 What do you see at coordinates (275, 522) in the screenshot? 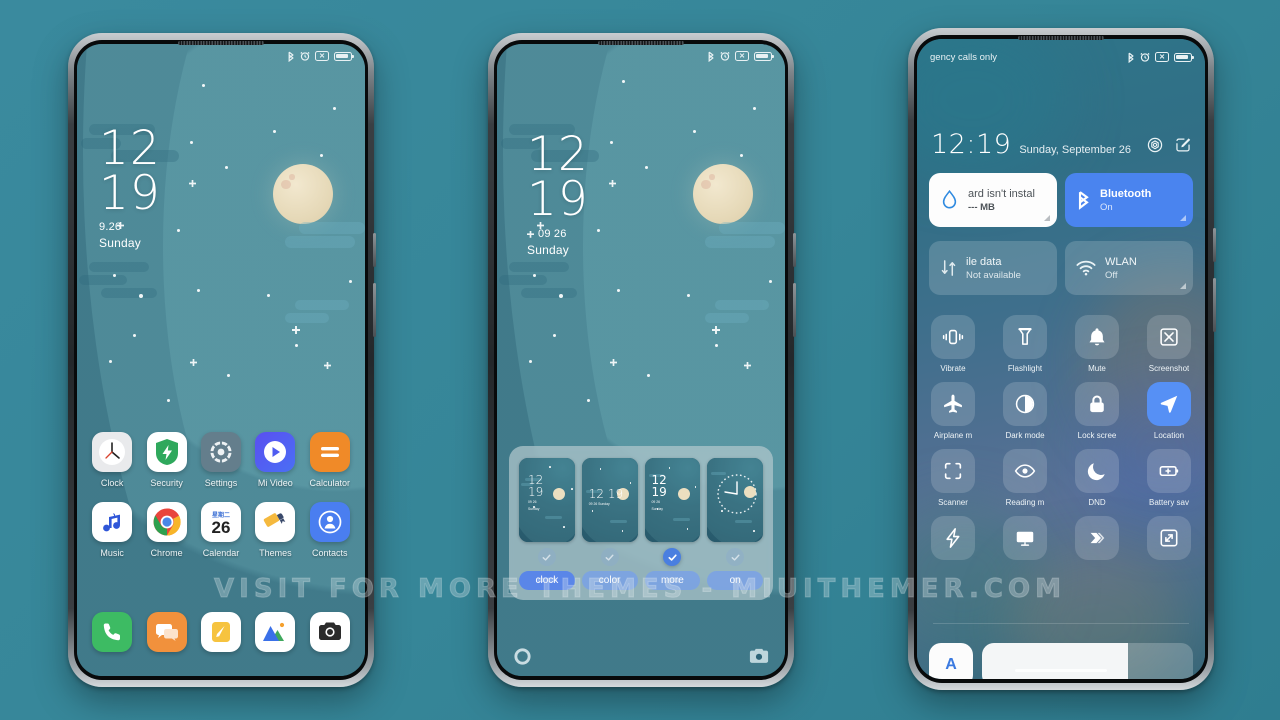
I see `themes-app-icon` at bounding box center [275, 522].